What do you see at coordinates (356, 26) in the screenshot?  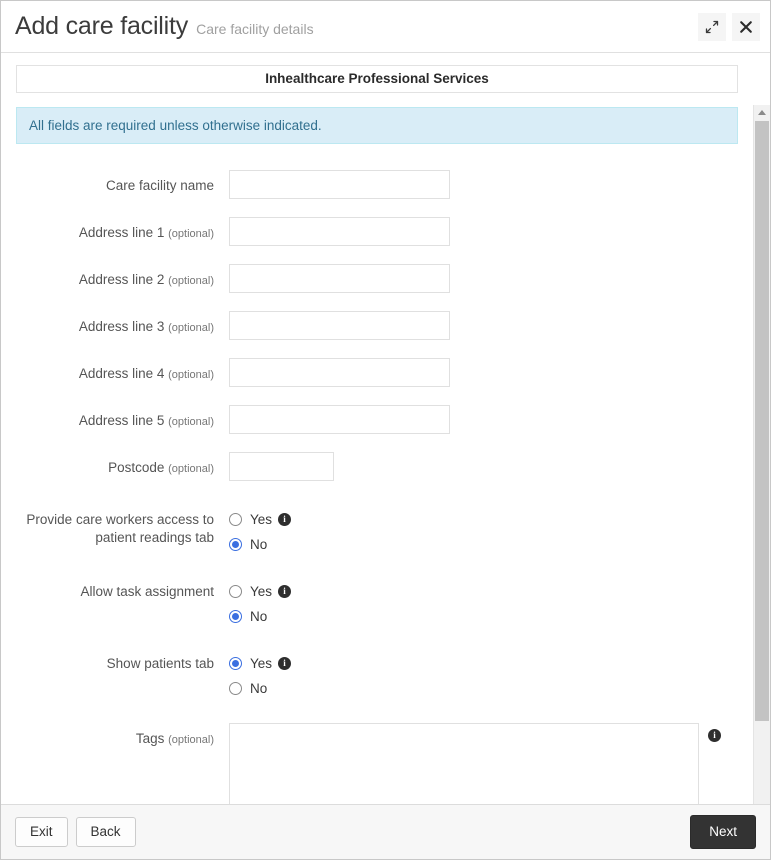 I see `title-wrap: Add care facility Care facility details` at bounding box center [356, 26].